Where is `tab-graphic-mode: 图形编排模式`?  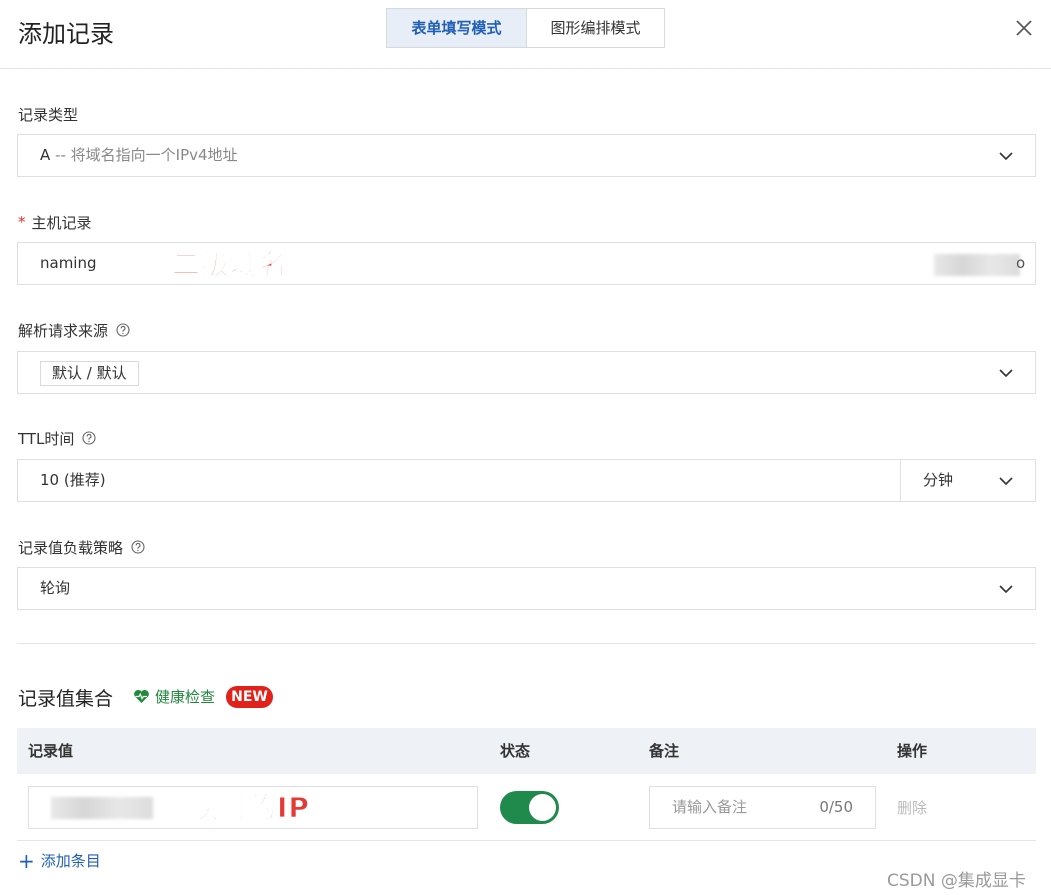 tab-graphic-mode: 图形编排模式 is located at coordinates (595, 28).